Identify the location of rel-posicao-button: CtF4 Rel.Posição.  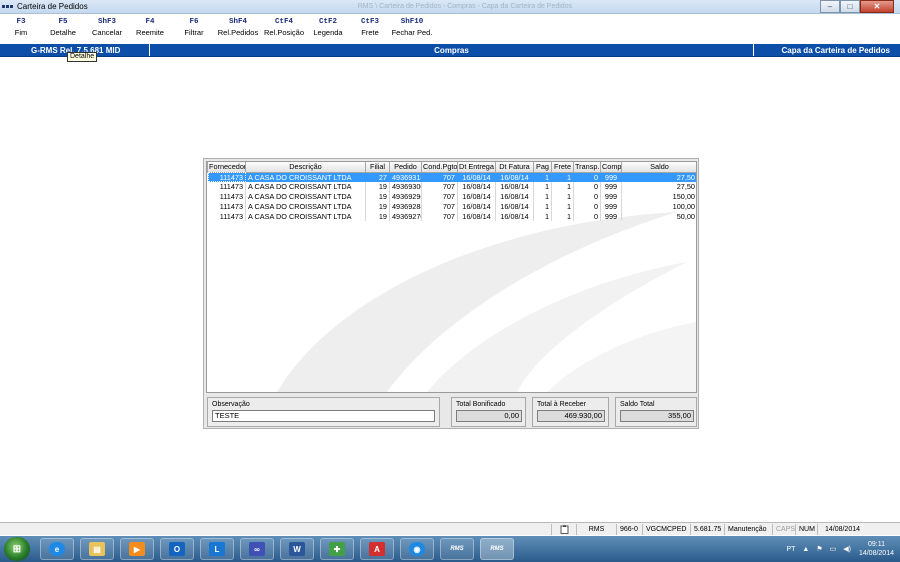
(284, 28).